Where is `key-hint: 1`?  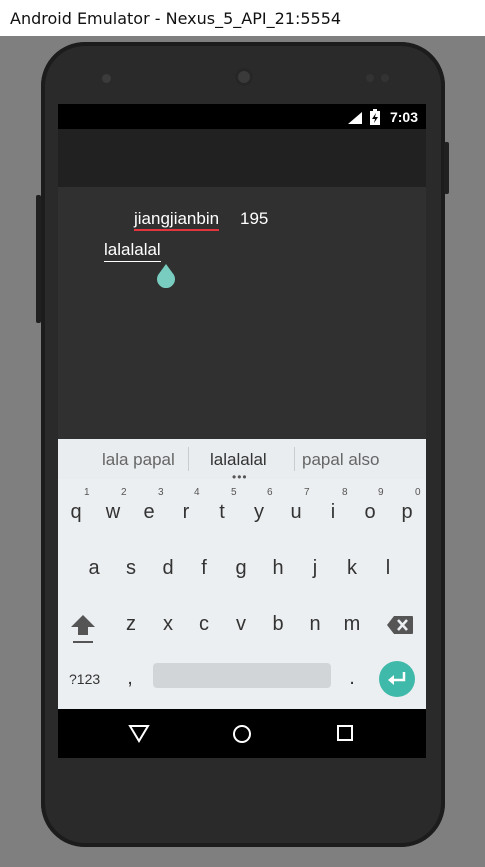
key-hint: 1 is located at coordinates (87, 492).